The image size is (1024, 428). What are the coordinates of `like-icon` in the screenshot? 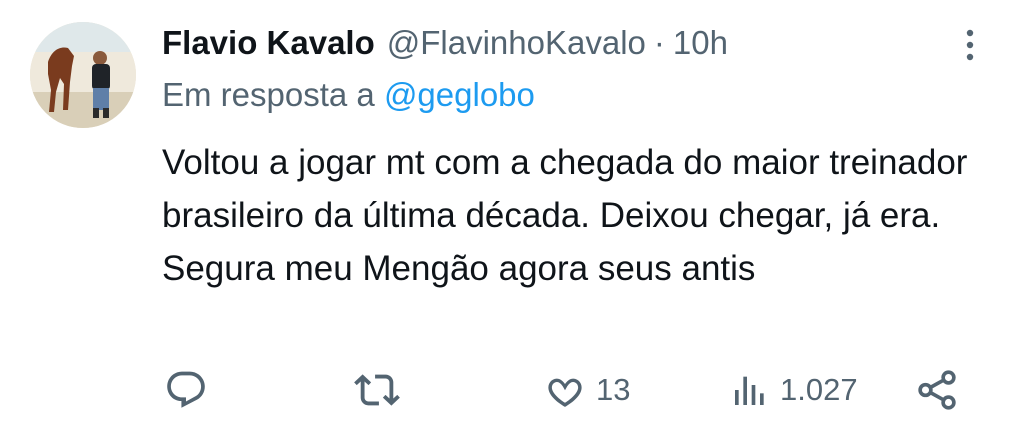 It's located at (565, 392).